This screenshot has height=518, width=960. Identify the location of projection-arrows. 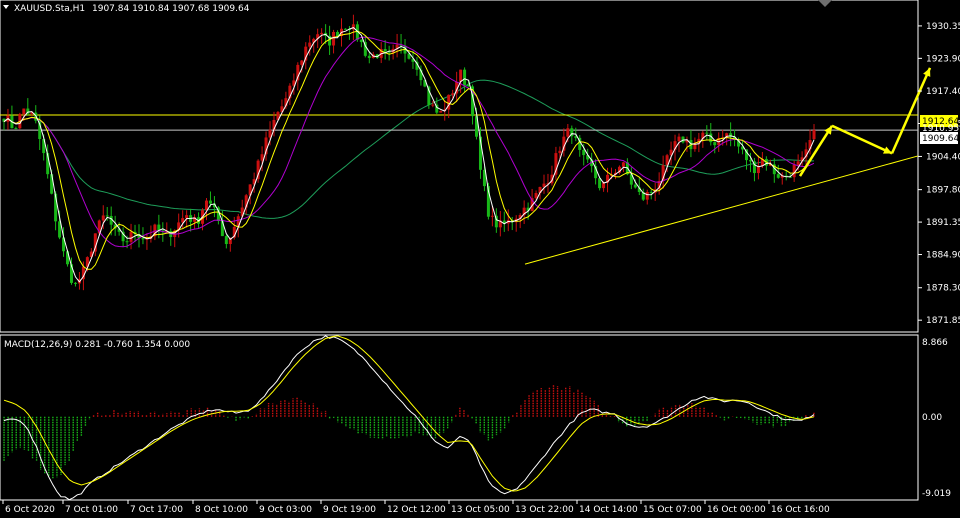
(865, 122).